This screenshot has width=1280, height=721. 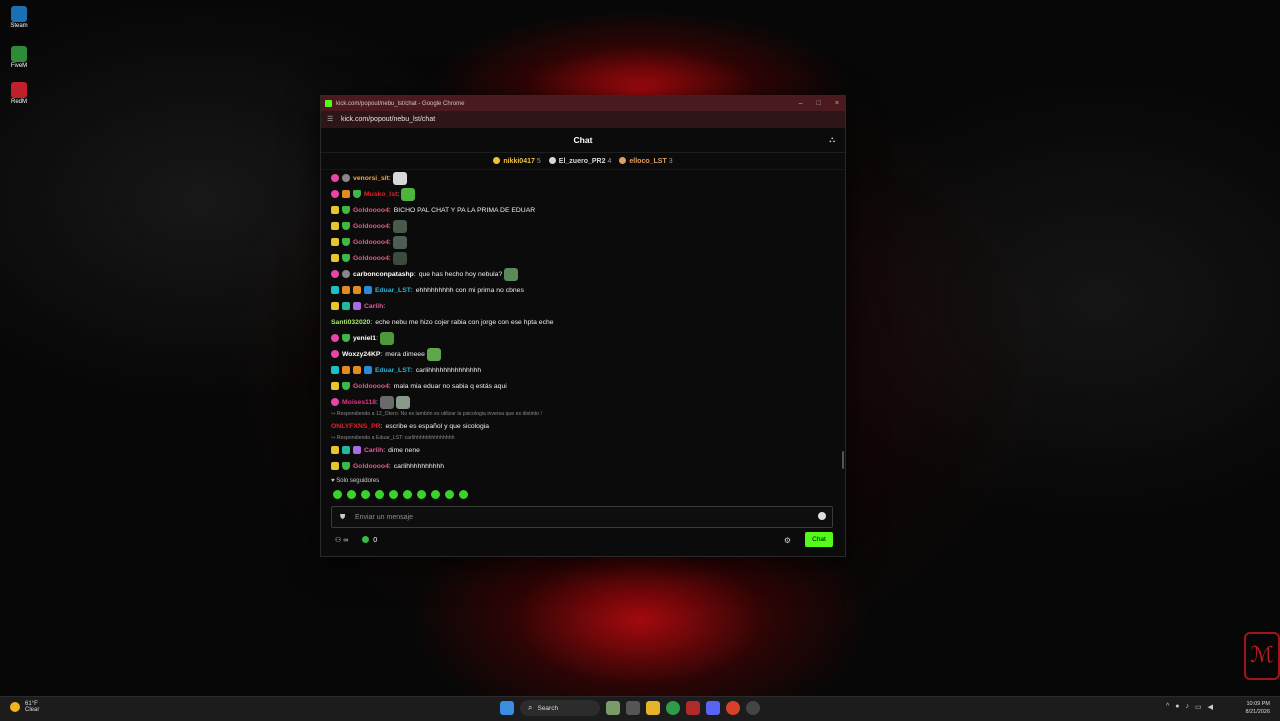 I want to click on clock-time: 10:09 PM, so click(x=1258, y=704).